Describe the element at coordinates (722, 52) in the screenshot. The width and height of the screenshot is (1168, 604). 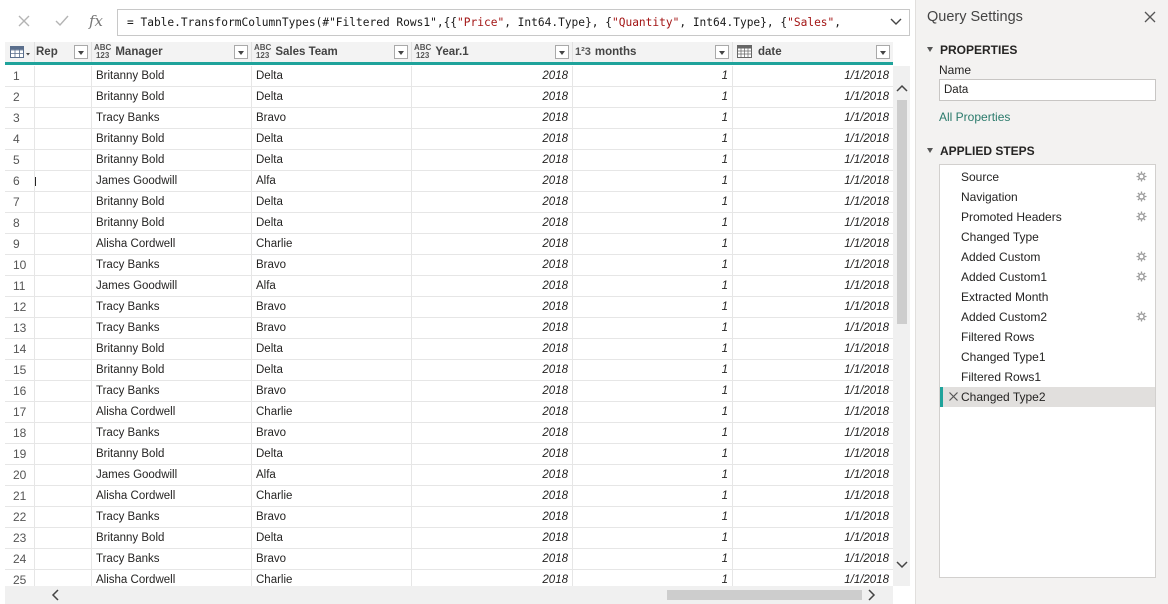
I see `filter-dropdown-icon` at that location.